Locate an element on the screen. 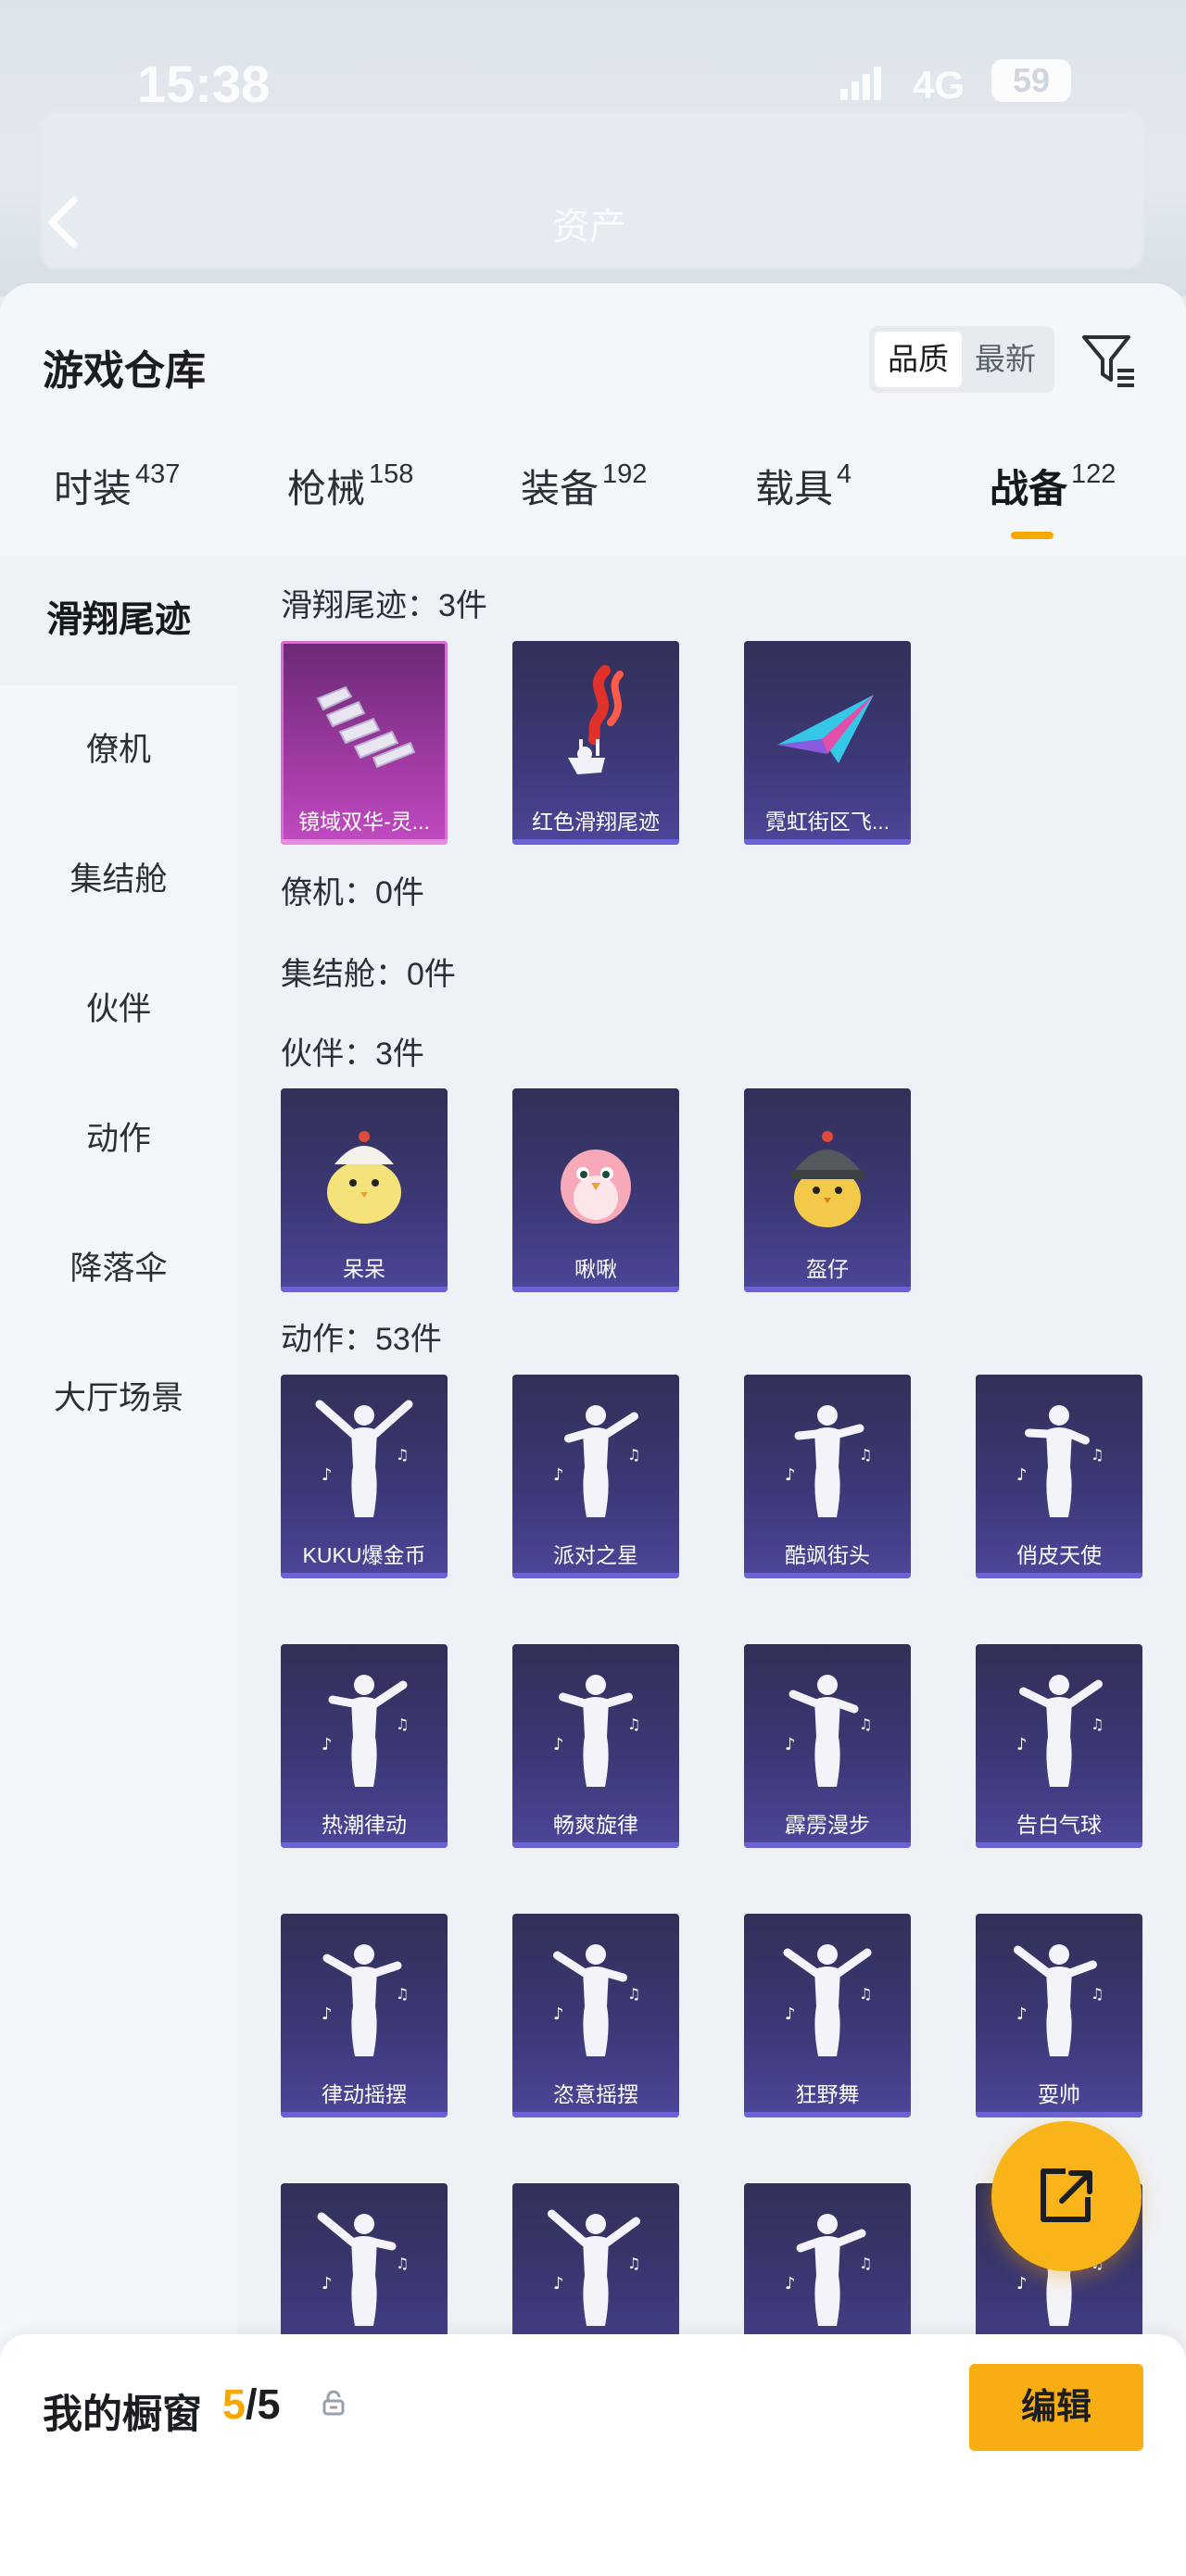  category-lobby-scene: 大厅场景 is located at coordinates (118, 1399).